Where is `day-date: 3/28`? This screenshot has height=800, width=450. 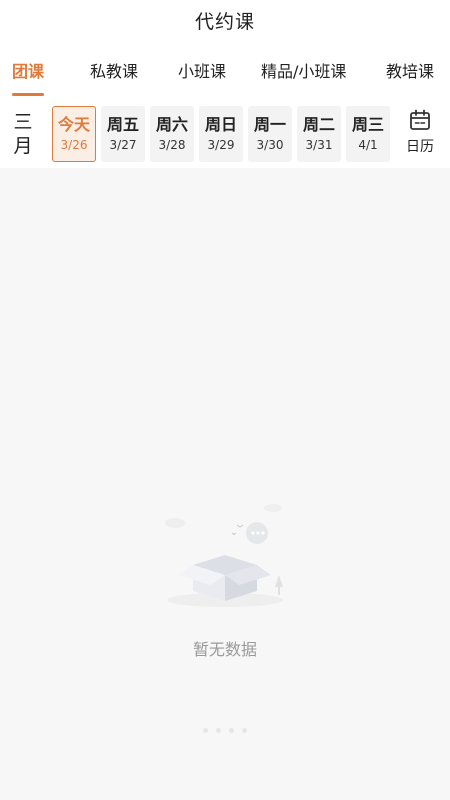 day-date: 3/28 is located at coordinates (172, 145).